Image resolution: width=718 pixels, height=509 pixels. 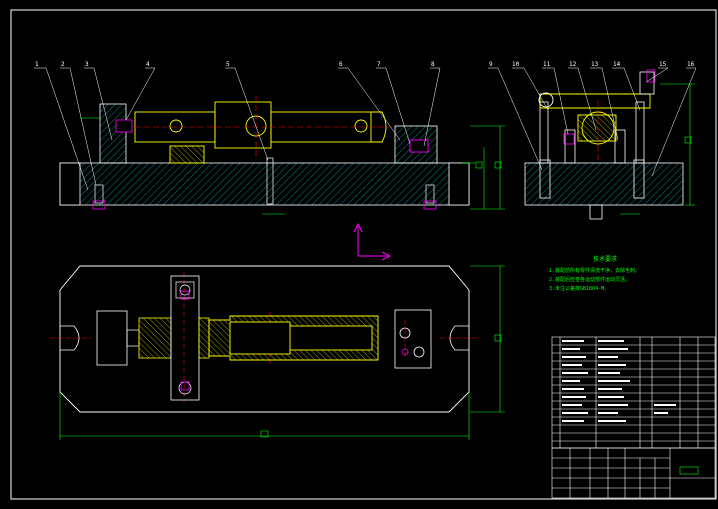 I want to click on front-clamp-arm, so click(x=260, y=132).